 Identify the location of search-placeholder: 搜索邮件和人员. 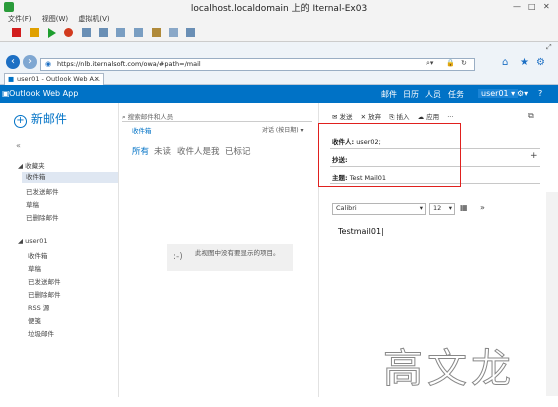
(150, 117).